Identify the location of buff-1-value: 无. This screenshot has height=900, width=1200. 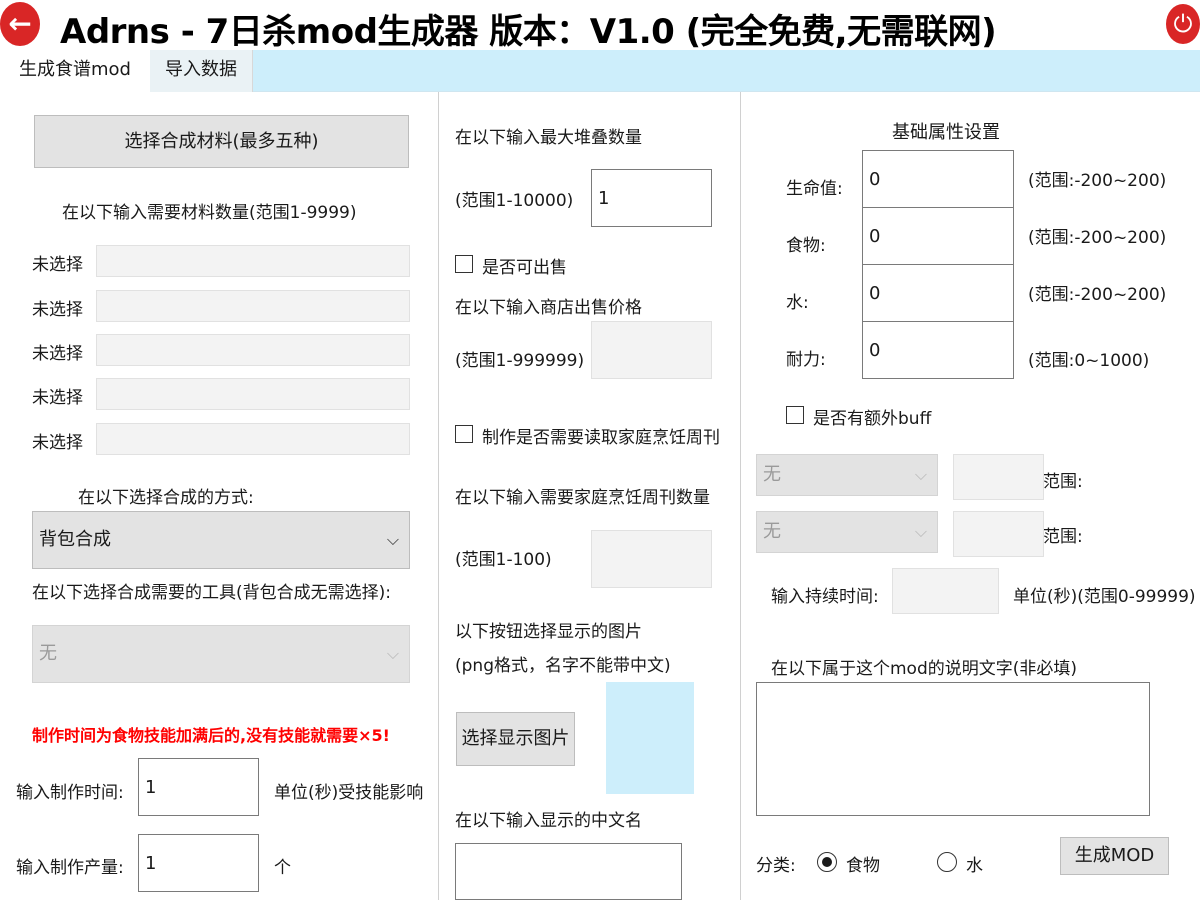
(772, 474).